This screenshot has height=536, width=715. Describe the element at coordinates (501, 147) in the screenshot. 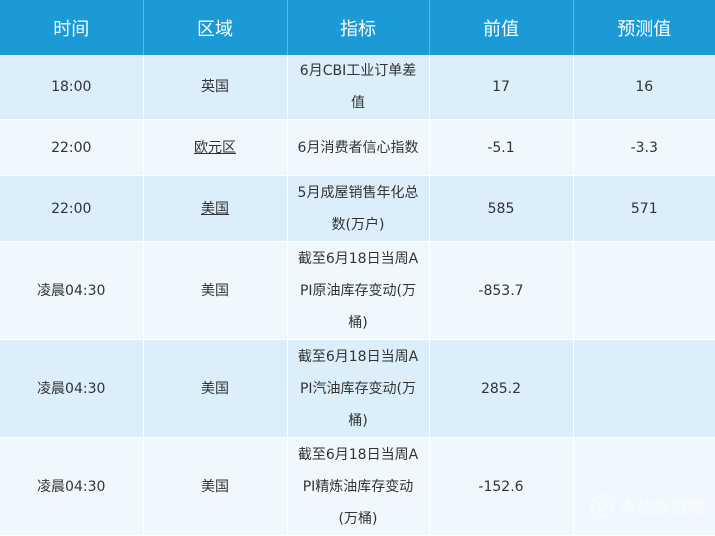

I see `cell-previous: -5.1` at that location.